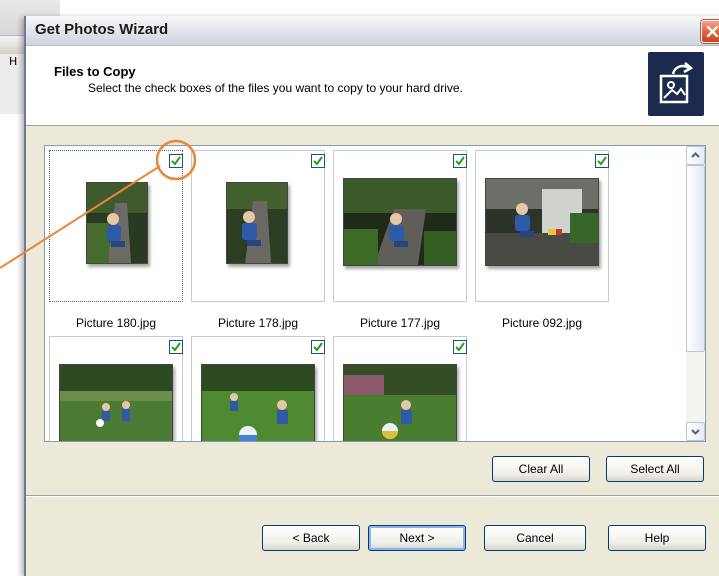  What do you see at coordinates (176, 160) in the screenshot?
I see `annotation-highlight-circle` at bounding box center [176, 160].